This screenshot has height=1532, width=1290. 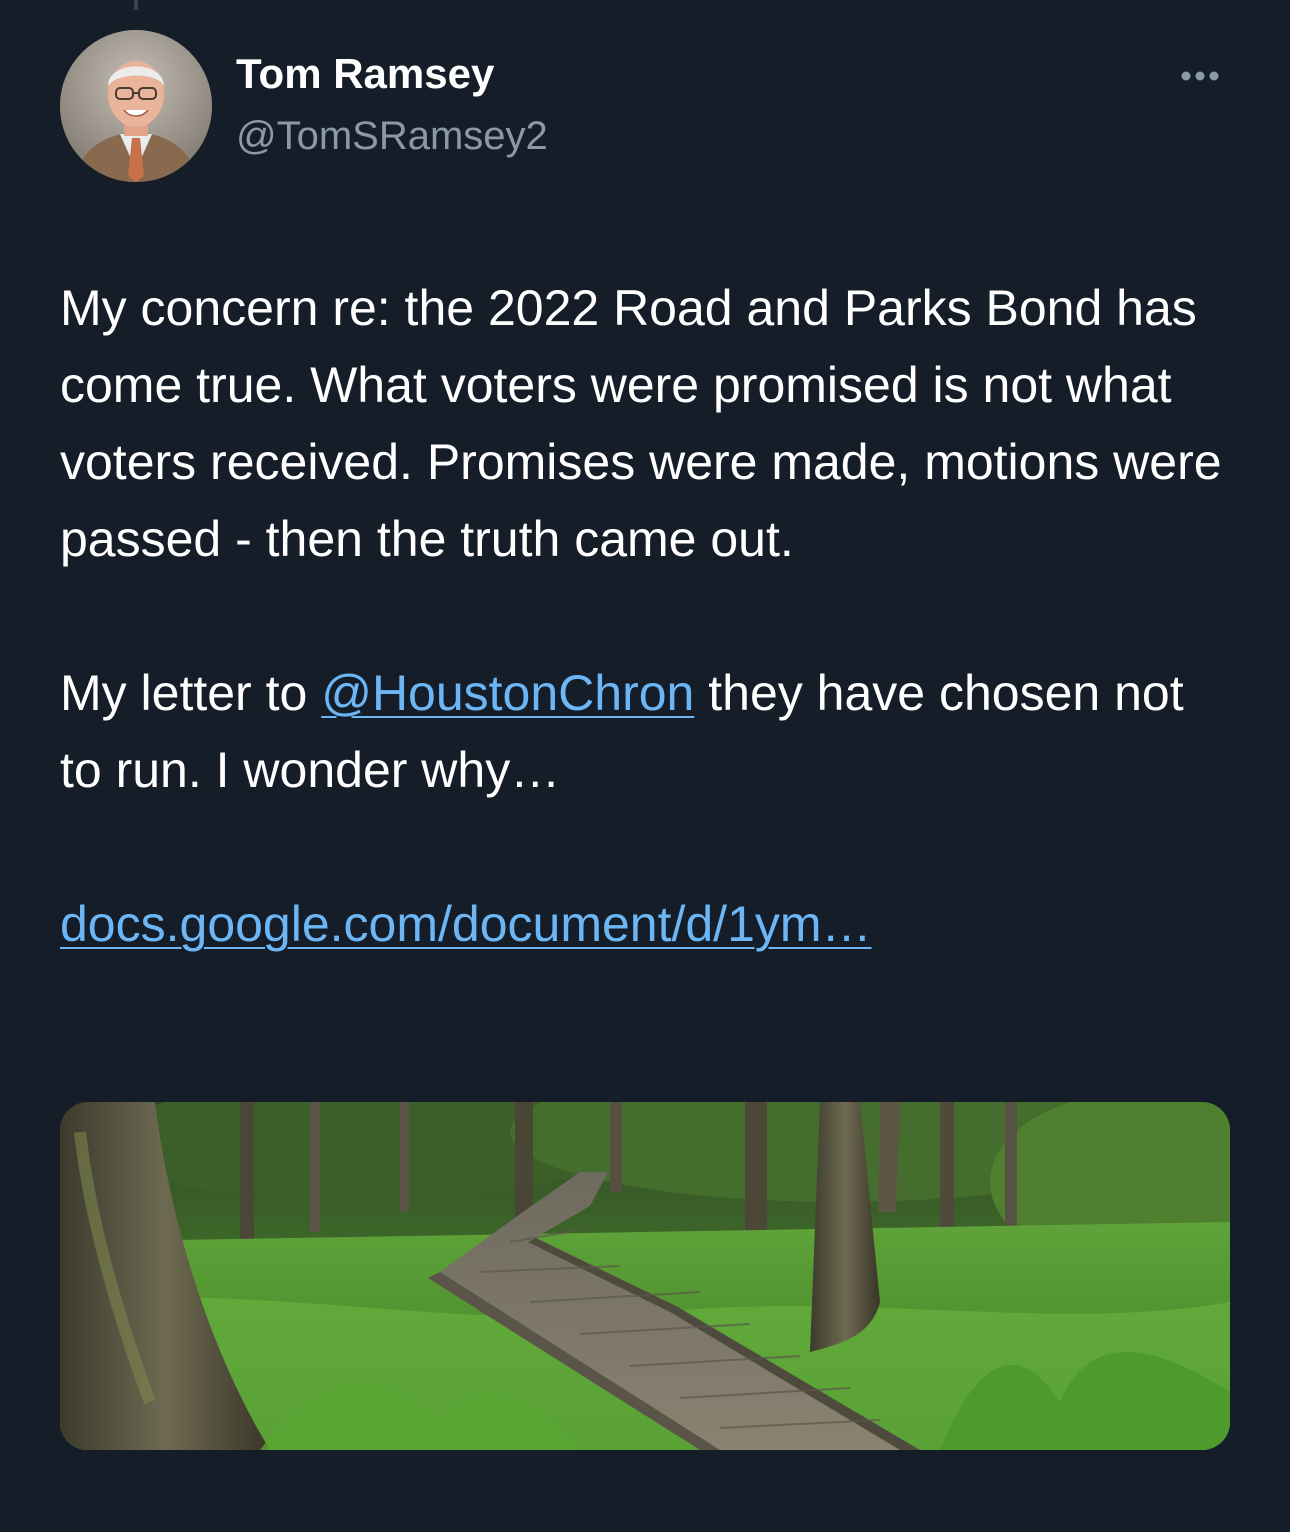 I want to click on author-handle: @TomSRamsey2, so click(x=392, y=136).